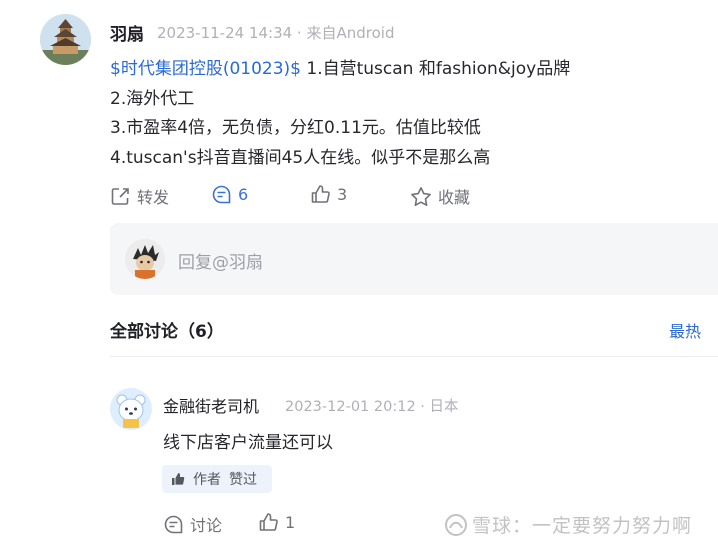  Describe the element at coordinates (421, 196) in the screenshot. I see `star-icon` at that location.